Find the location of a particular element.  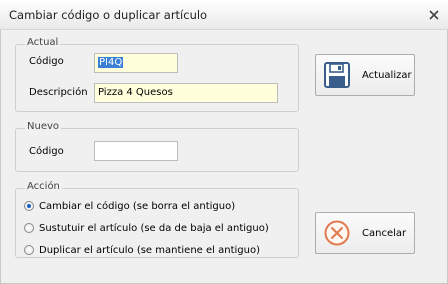

radio-cambiar-codigo: Cambiar el código (se borra el antiguo) is located at coordinates (129, 206).